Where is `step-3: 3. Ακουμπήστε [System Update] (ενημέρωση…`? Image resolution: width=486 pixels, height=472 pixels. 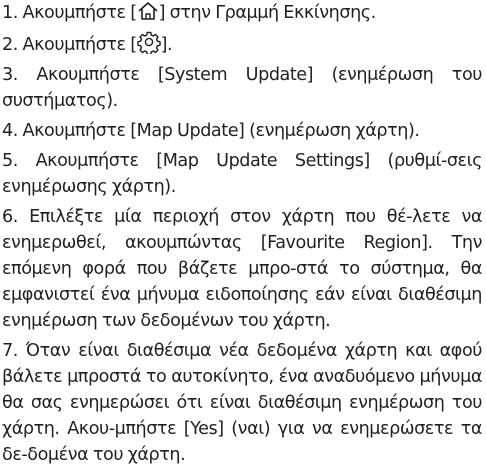
step-3: 3. Ακουμπήστε [System Update] (ενημέρωση… is located at coordinates (242, 88).